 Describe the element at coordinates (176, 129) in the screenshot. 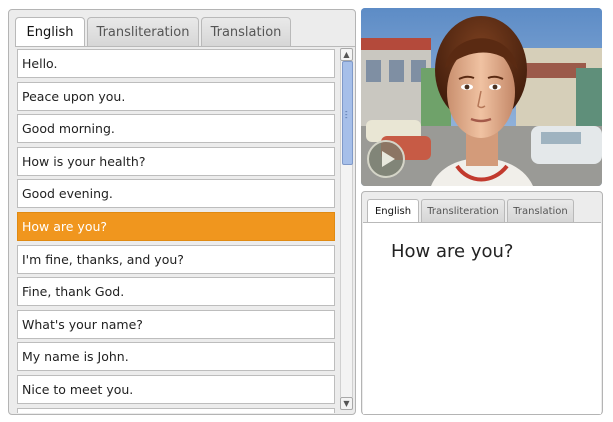

I see `phrase-row: Good morning.` at that location.